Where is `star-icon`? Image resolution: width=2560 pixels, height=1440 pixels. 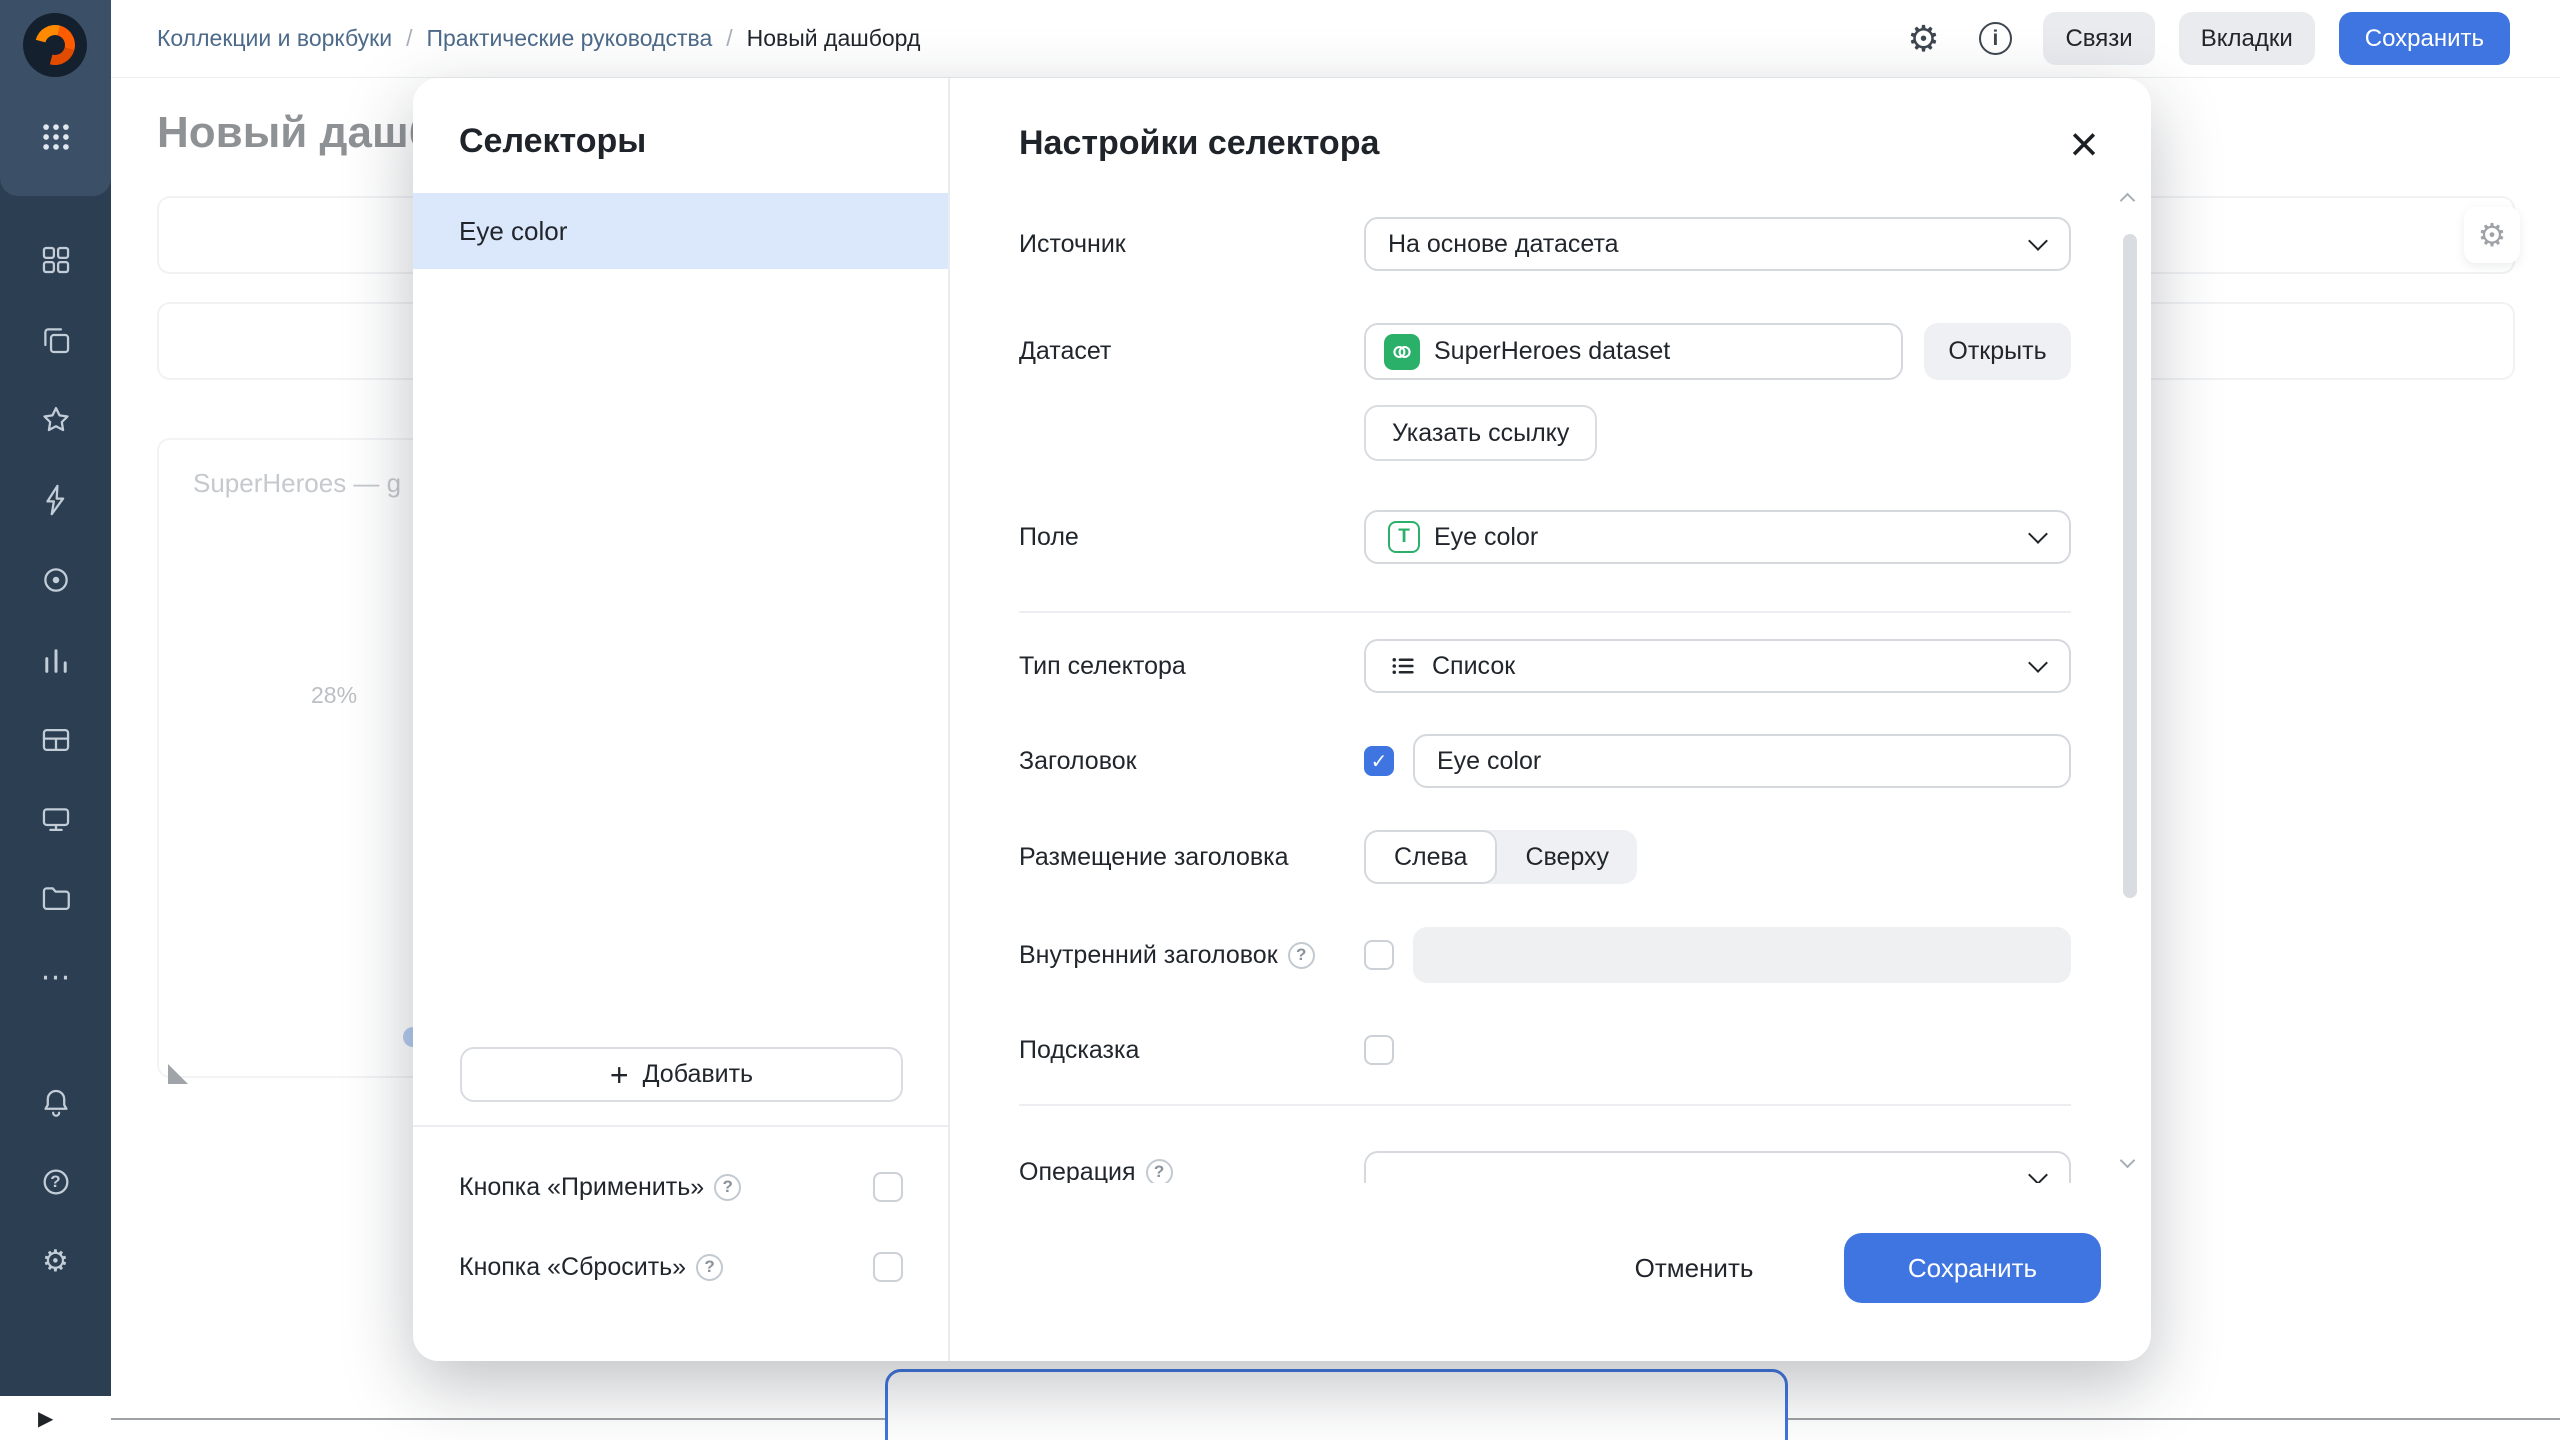
star-icon is located at coordinates (55, 420).